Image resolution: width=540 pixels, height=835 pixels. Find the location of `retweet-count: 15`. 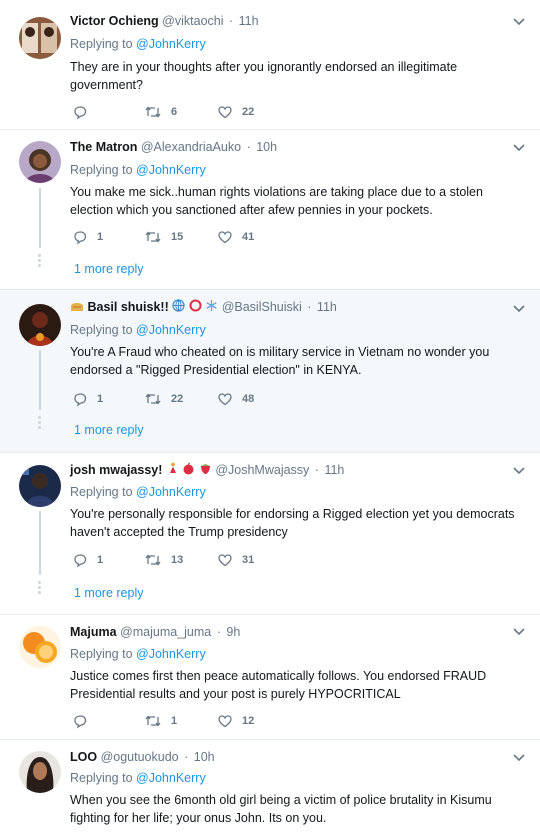

retweet-count: 15 is located at coordinates (177, 237).